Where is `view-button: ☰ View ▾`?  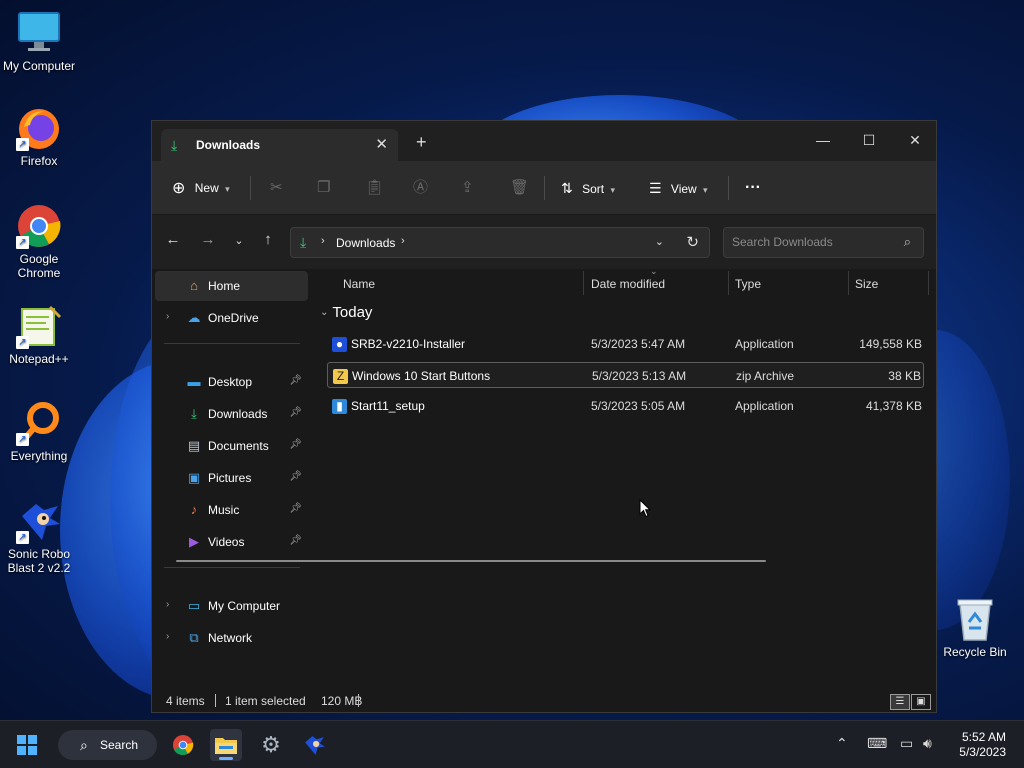 view-button: ☰ View ▾ is located at coordinates (678, 188).